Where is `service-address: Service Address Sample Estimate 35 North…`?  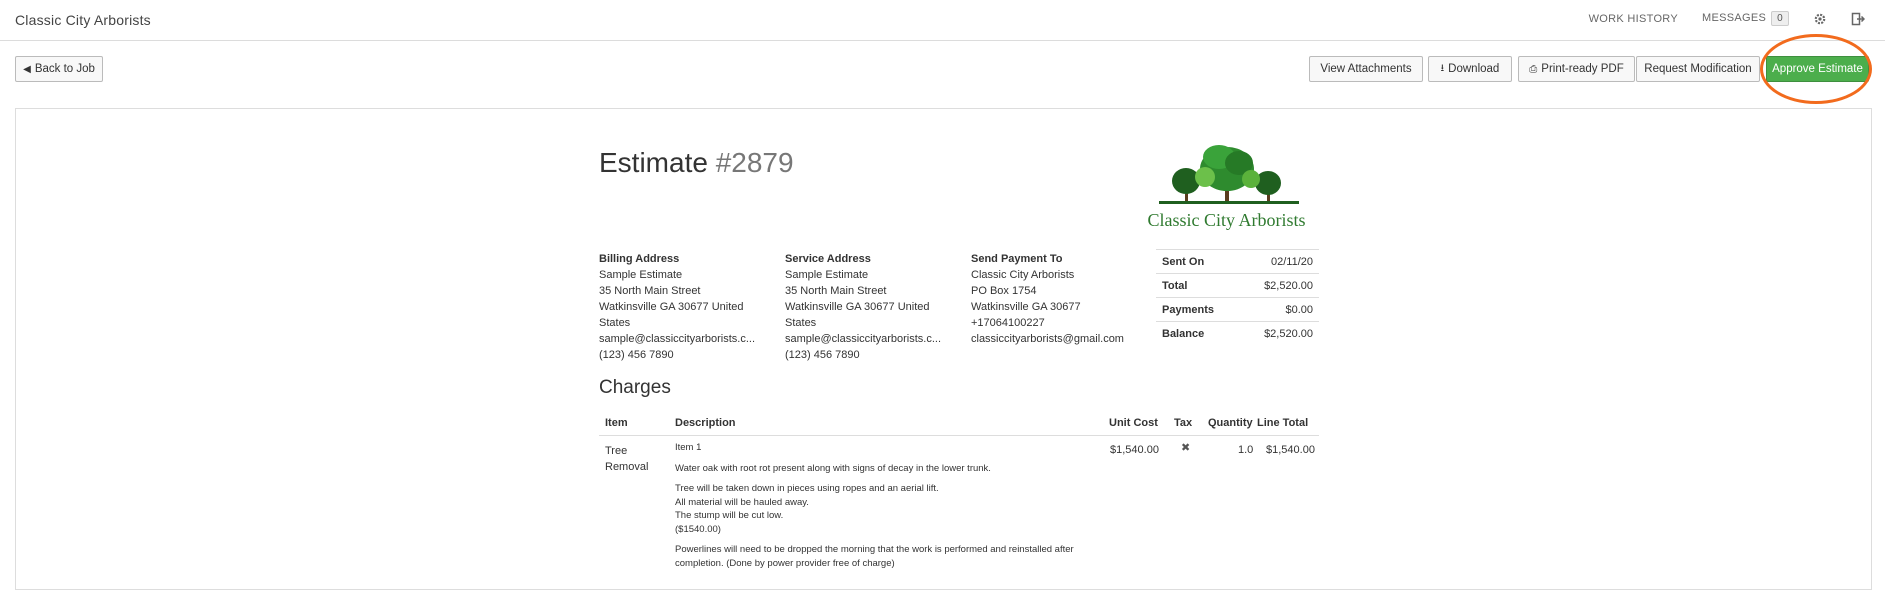
service-address: Service Address Sample Estimate 35 North… is located at coordinates (875, 307).